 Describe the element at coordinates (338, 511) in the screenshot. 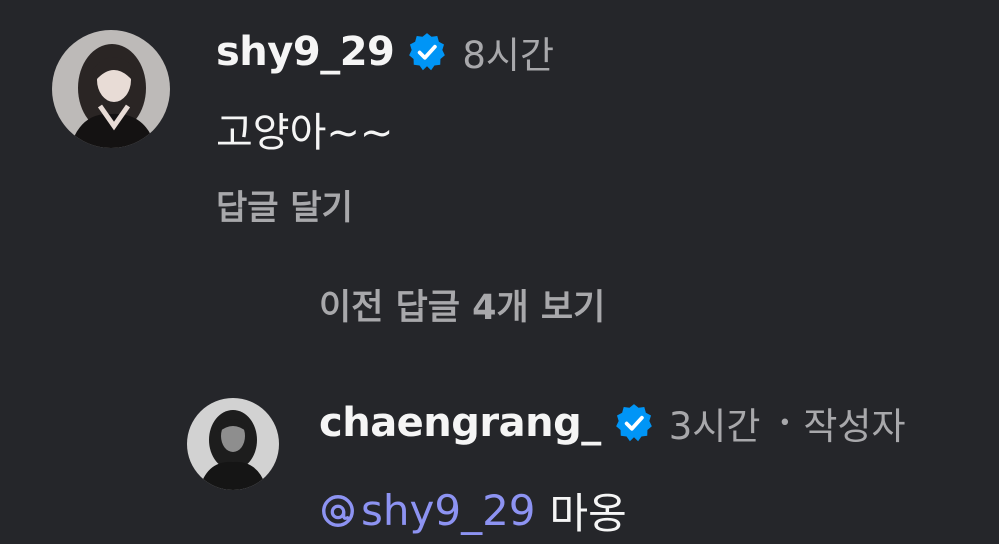

I see `threads-mention-icon` at that location.